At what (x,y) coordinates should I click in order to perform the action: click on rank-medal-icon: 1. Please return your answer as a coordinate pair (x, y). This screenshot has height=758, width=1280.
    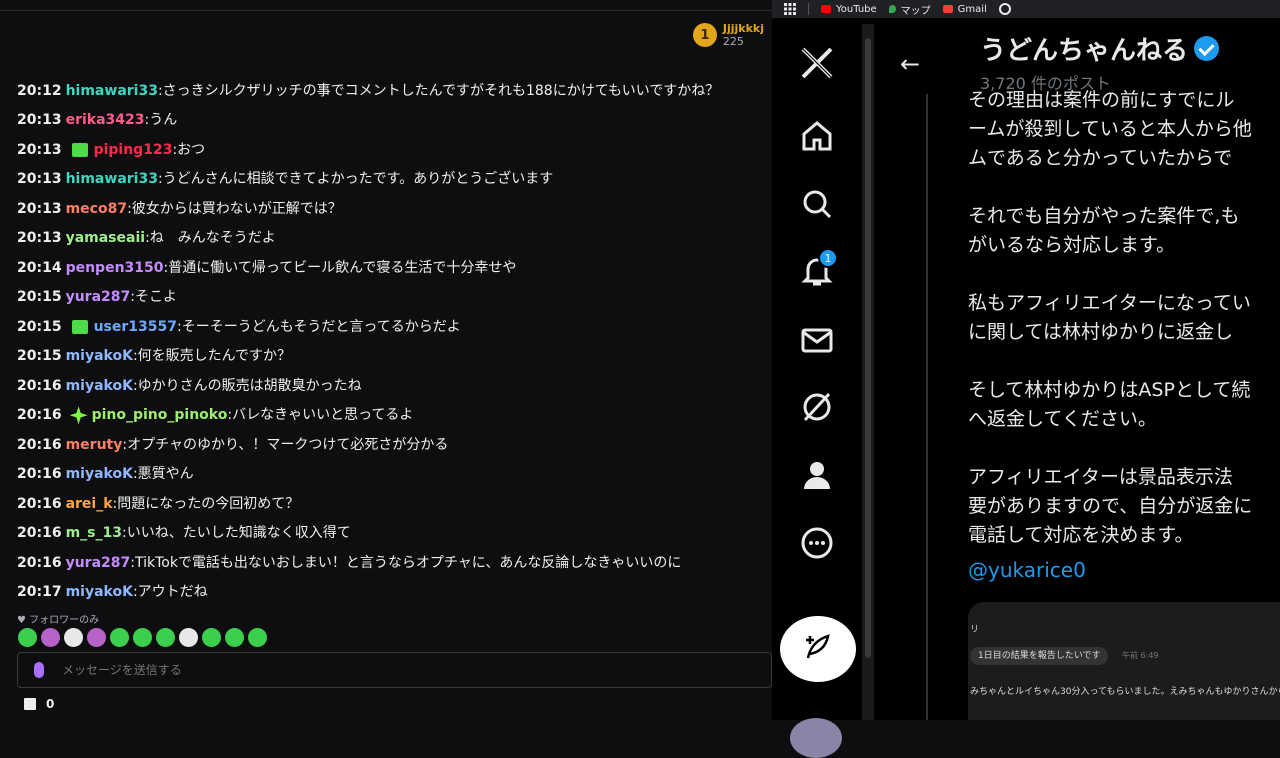
    Looking at the image, I should click on (704, 35).